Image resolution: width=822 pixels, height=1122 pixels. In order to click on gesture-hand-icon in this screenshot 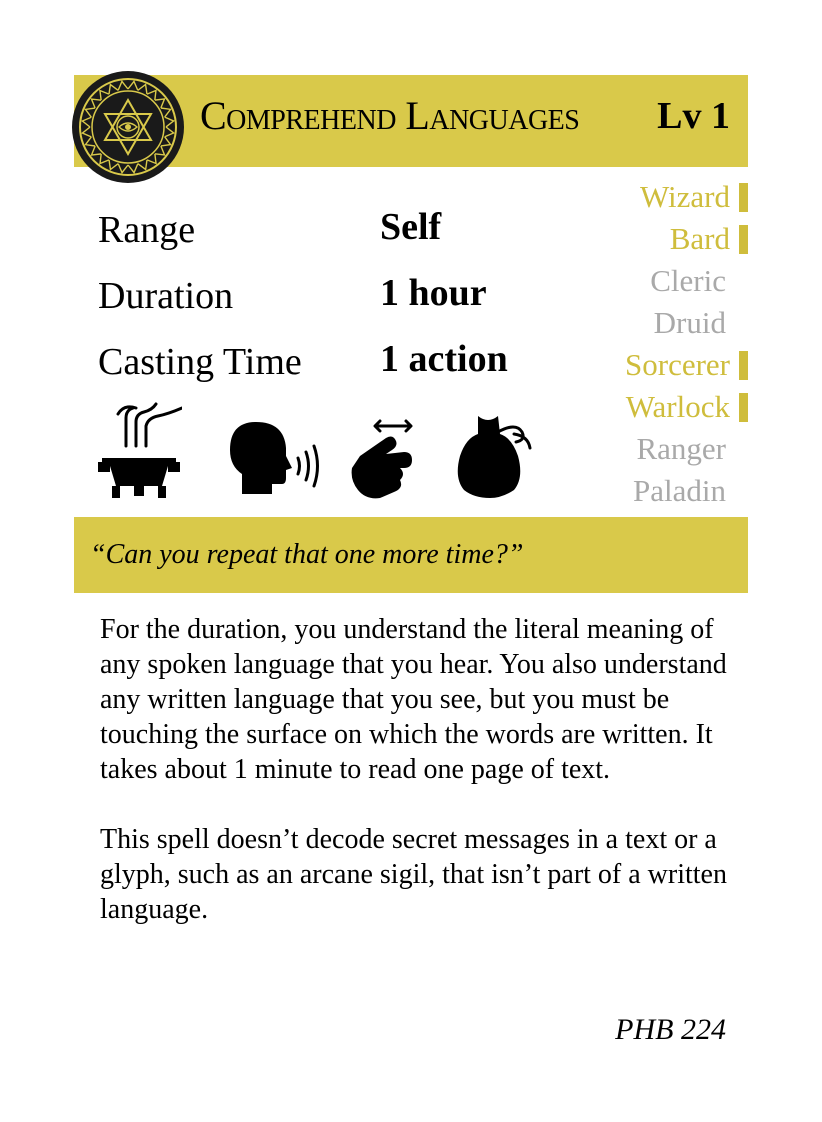, I will do `click(382, 459)`.